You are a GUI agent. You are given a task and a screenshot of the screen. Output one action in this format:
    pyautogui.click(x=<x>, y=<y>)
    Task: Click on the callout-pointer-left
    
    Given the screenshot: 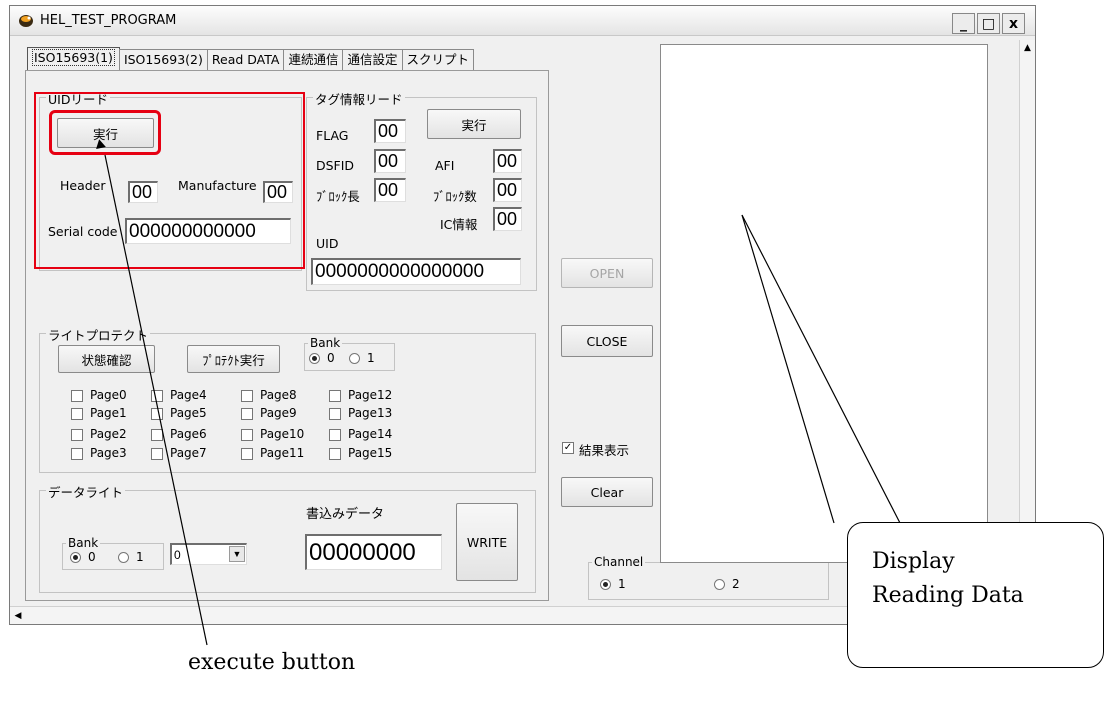 What is the action you would take?
    pyautogui.click(x=788, y=369)
    